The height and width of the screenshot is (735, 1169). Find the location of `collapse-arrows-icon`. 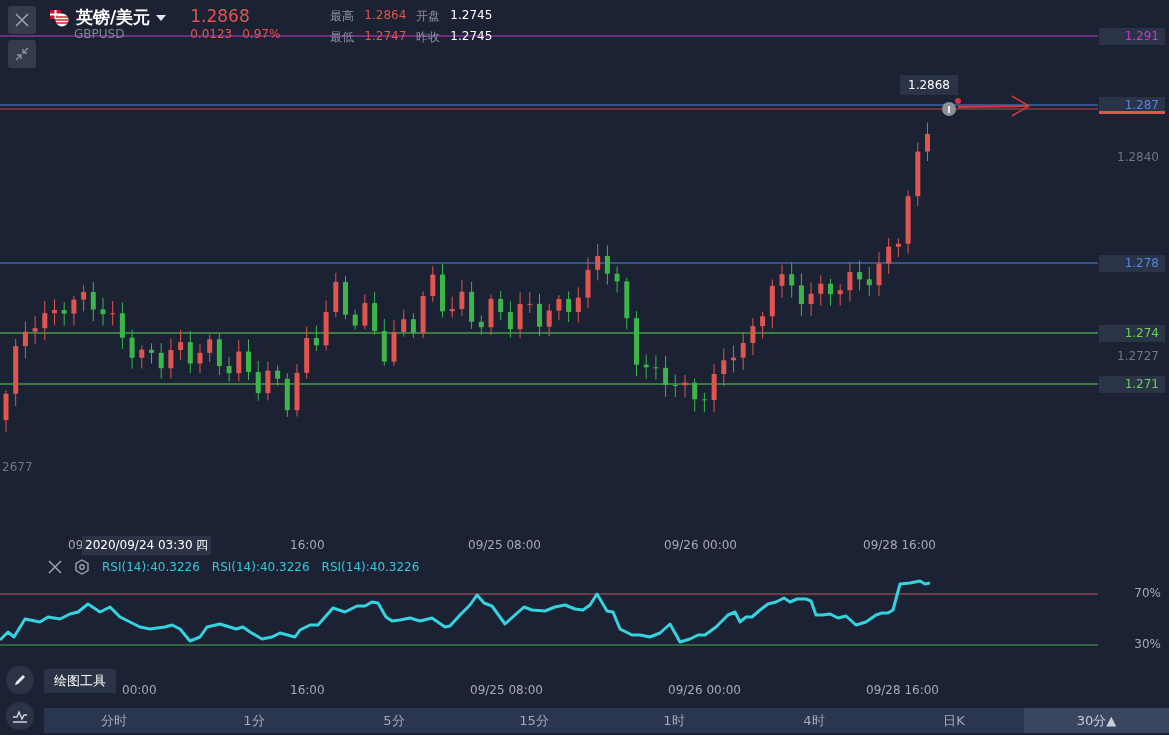

collapse-arrows-icon is located at coordinates (22, 54).